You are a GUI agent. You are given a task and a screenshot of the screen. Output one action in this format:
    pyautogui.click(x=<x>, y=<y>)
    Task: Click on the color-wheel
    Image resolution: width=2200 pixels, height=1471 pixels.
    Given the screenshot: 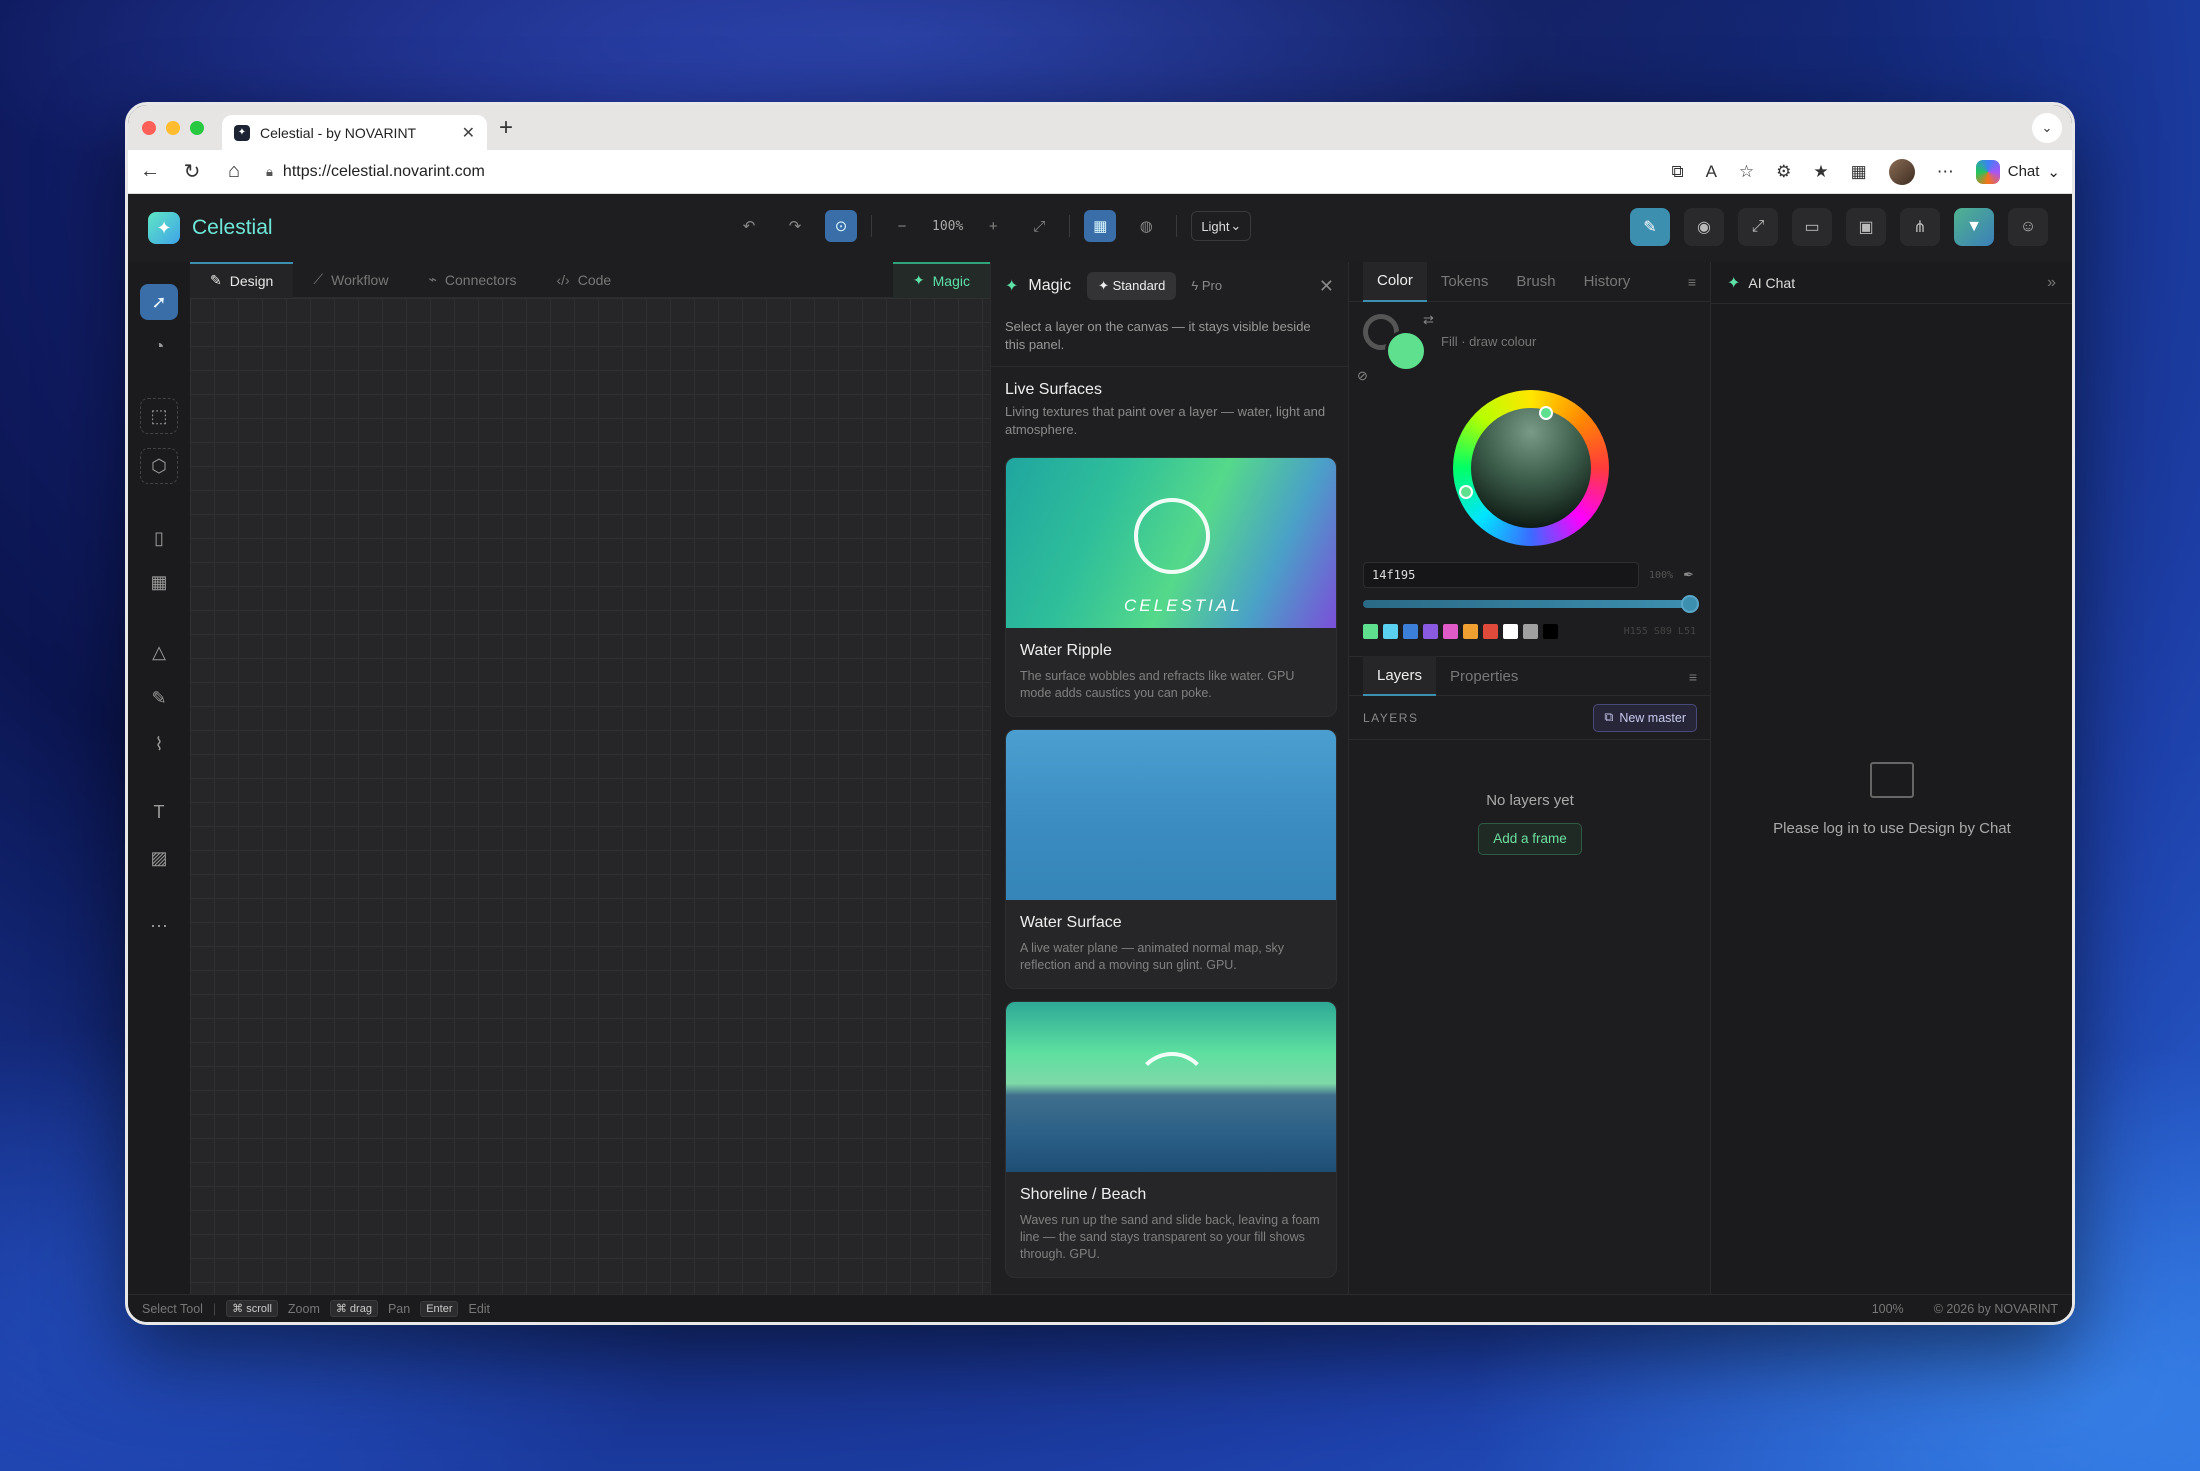 What is the action you would take?
    pyautogui.click(x=1531, y=468)
    